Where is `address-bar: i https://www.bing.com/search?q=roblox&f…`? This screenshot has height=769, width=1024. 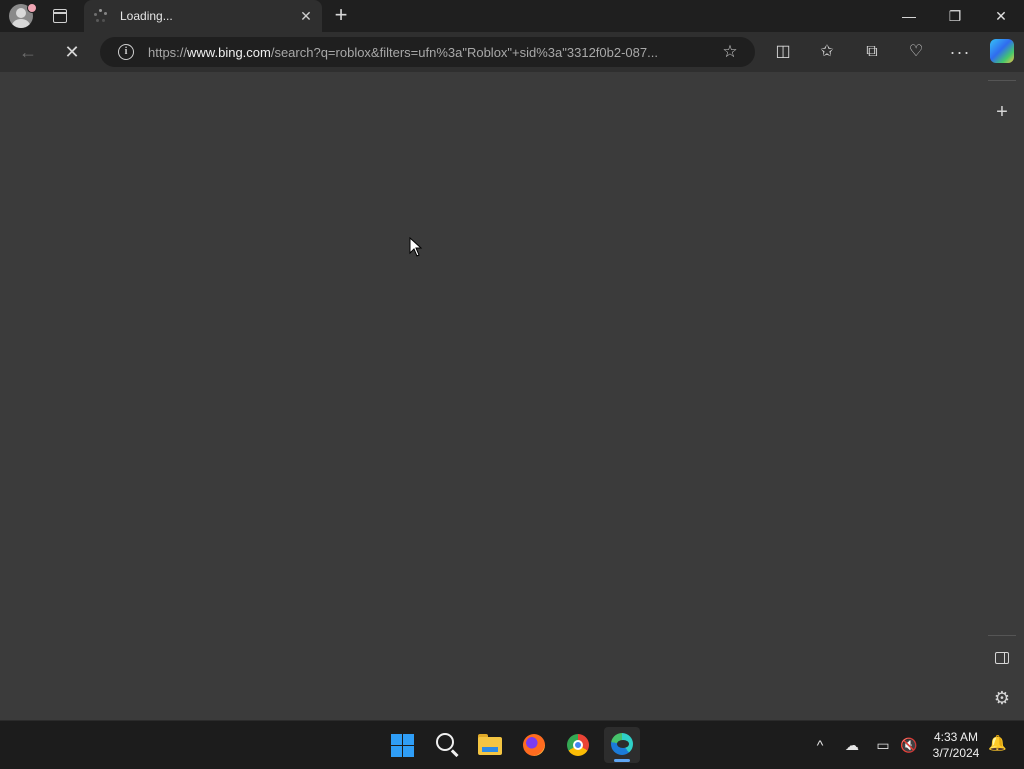
address-bar: i https://www.bing.com/search?q=roblox&f… is located at coordinates (427, 52).